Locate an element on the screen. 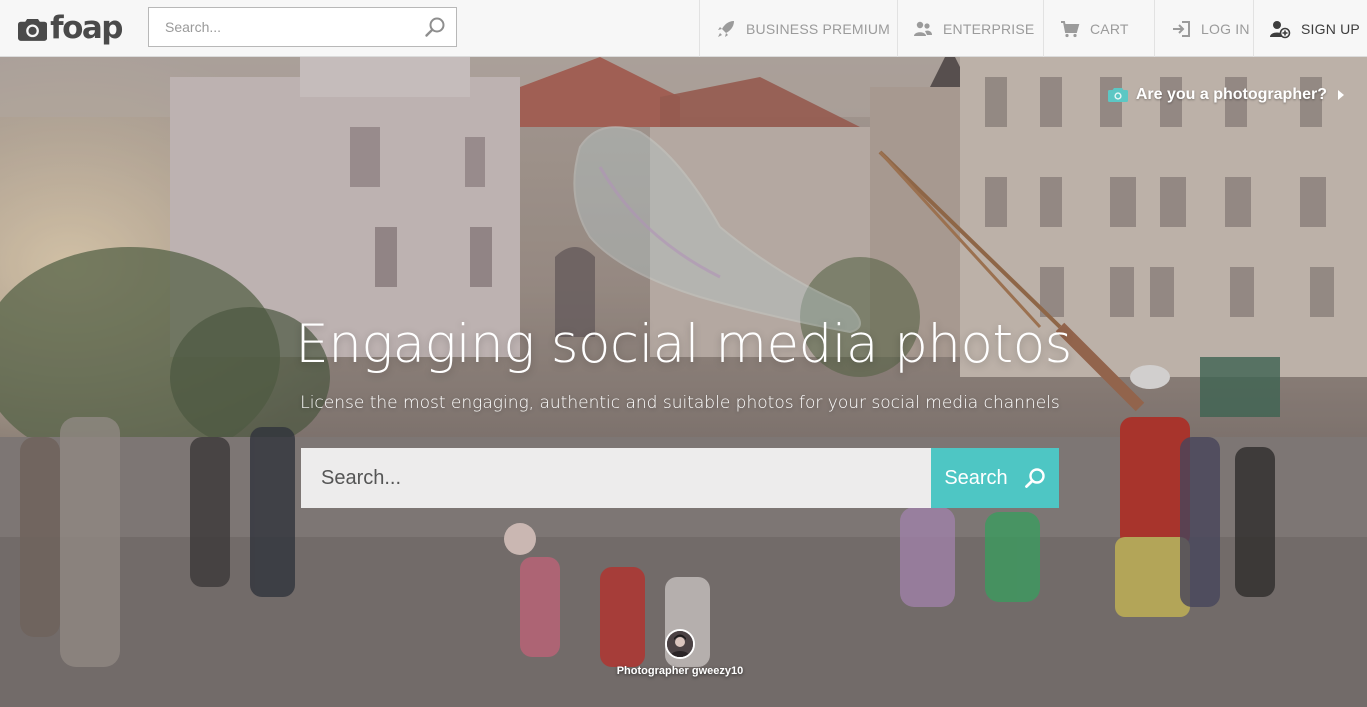 Image resolution: width=1367 pixels, height=707 pixels. hero-headline: Engaging social media photos is located at coordinates (683, 344).